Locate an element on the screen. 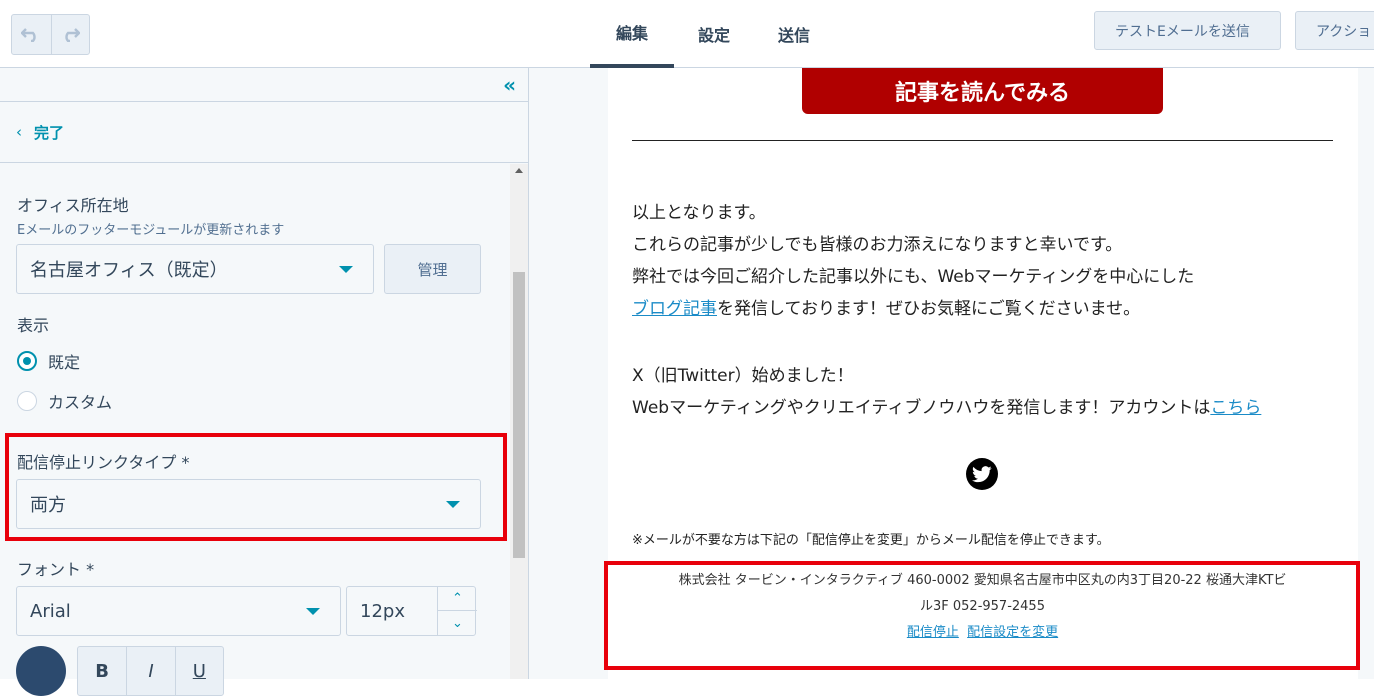  radio-default: 既定 is located at coordinates (48, 361).